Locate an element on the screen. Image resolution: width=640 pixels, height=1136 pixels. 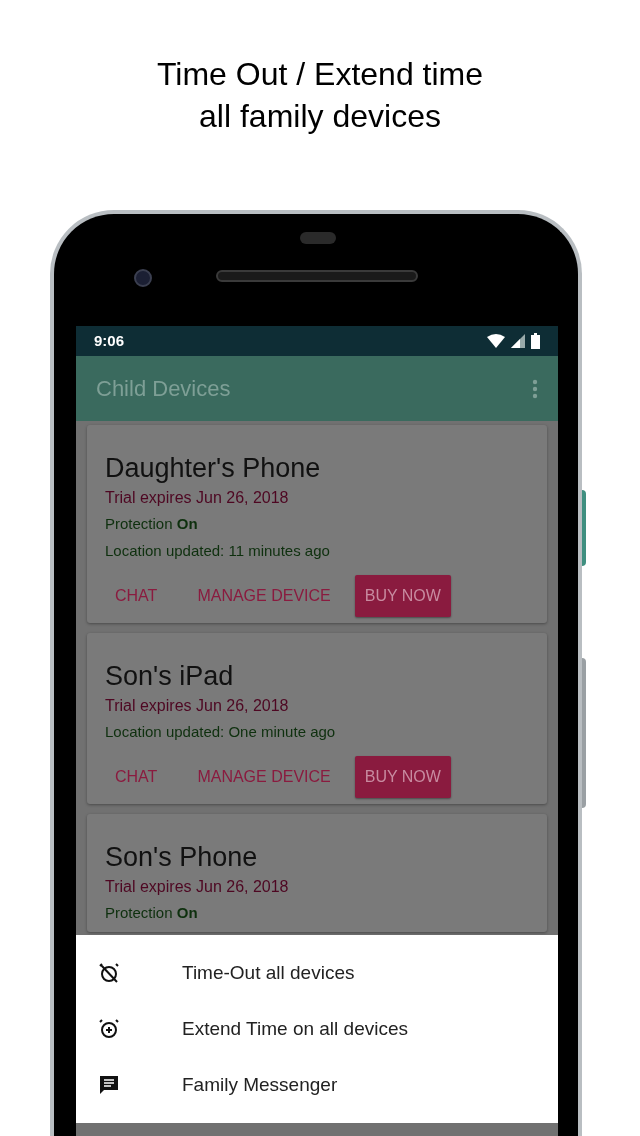
location-text: Location updated: One minute ago is located at coordinates (221, 732).